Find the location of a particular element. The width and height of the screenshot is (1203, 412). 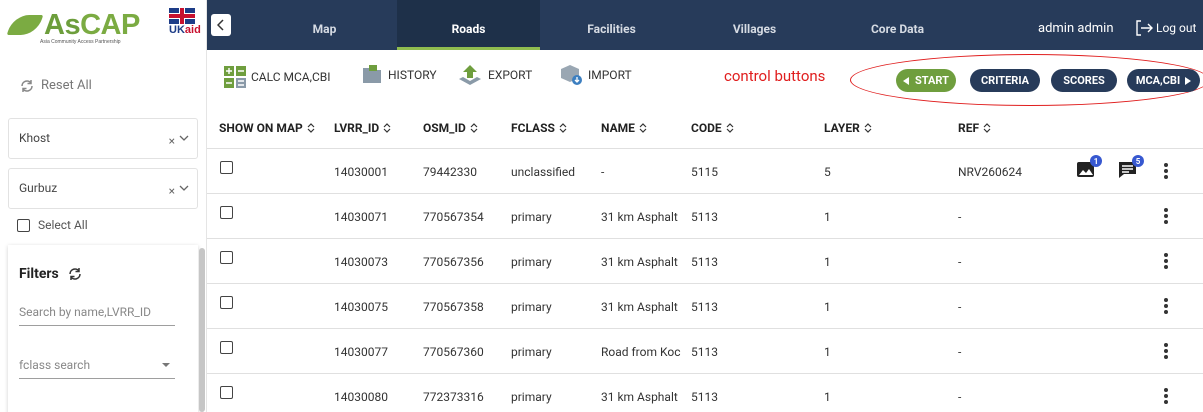

col-header-name: NAME is located at coordinates (624, 128).